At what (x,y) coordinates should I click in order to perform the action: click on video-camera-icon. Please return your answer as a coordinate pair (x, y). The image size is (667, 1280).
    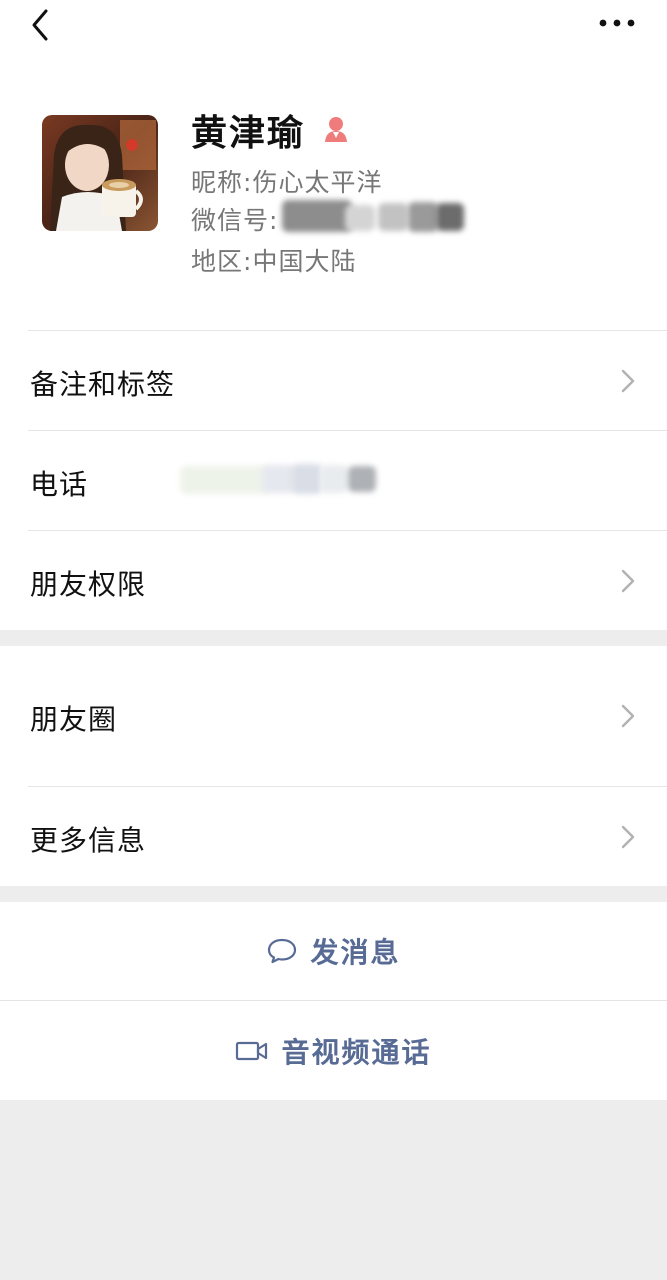
    Looking at the image, I should click on (252, 1051).